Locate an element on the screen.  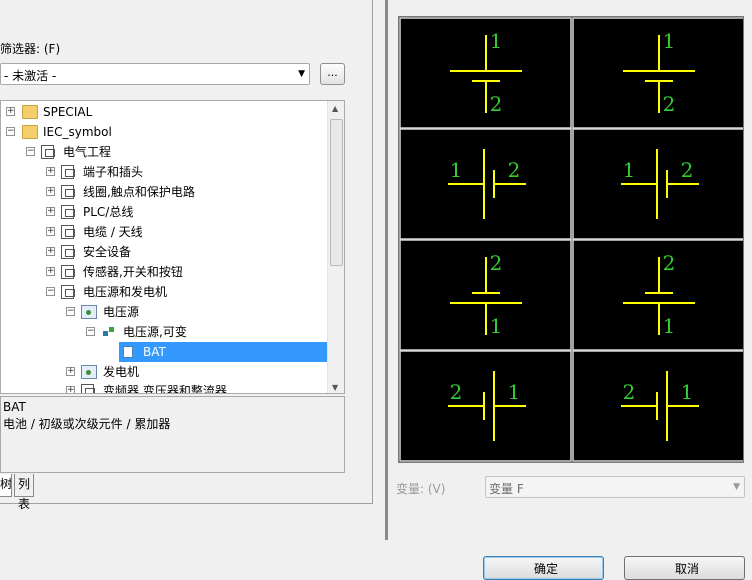
tree-item-label: IEC_symbol is located at coordinates (77, 132).